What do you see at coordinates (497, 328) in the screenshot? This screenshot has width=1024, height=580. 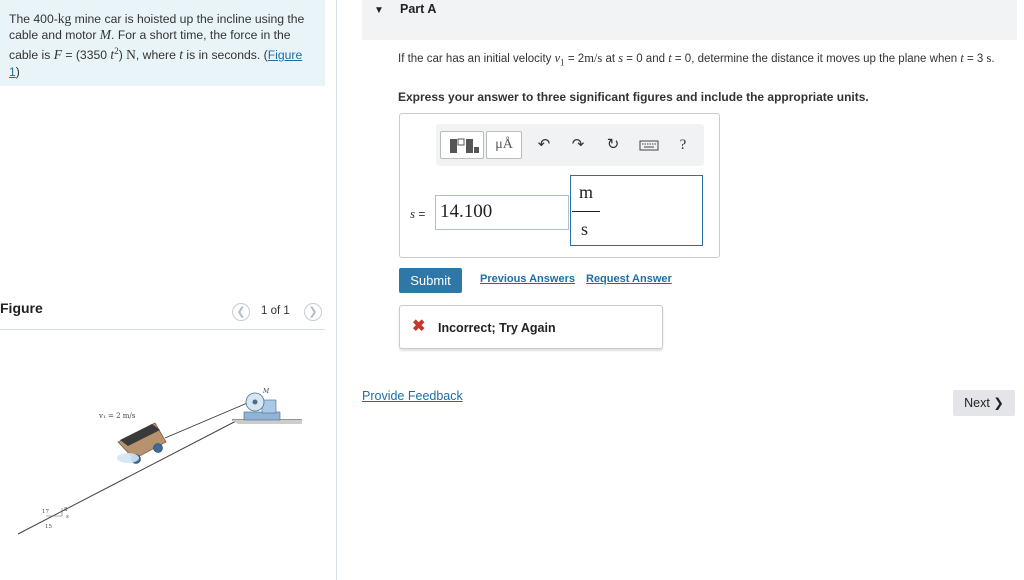 I see `feedback-status: Incorrect; Try Again` at bounding box center [497, 328].